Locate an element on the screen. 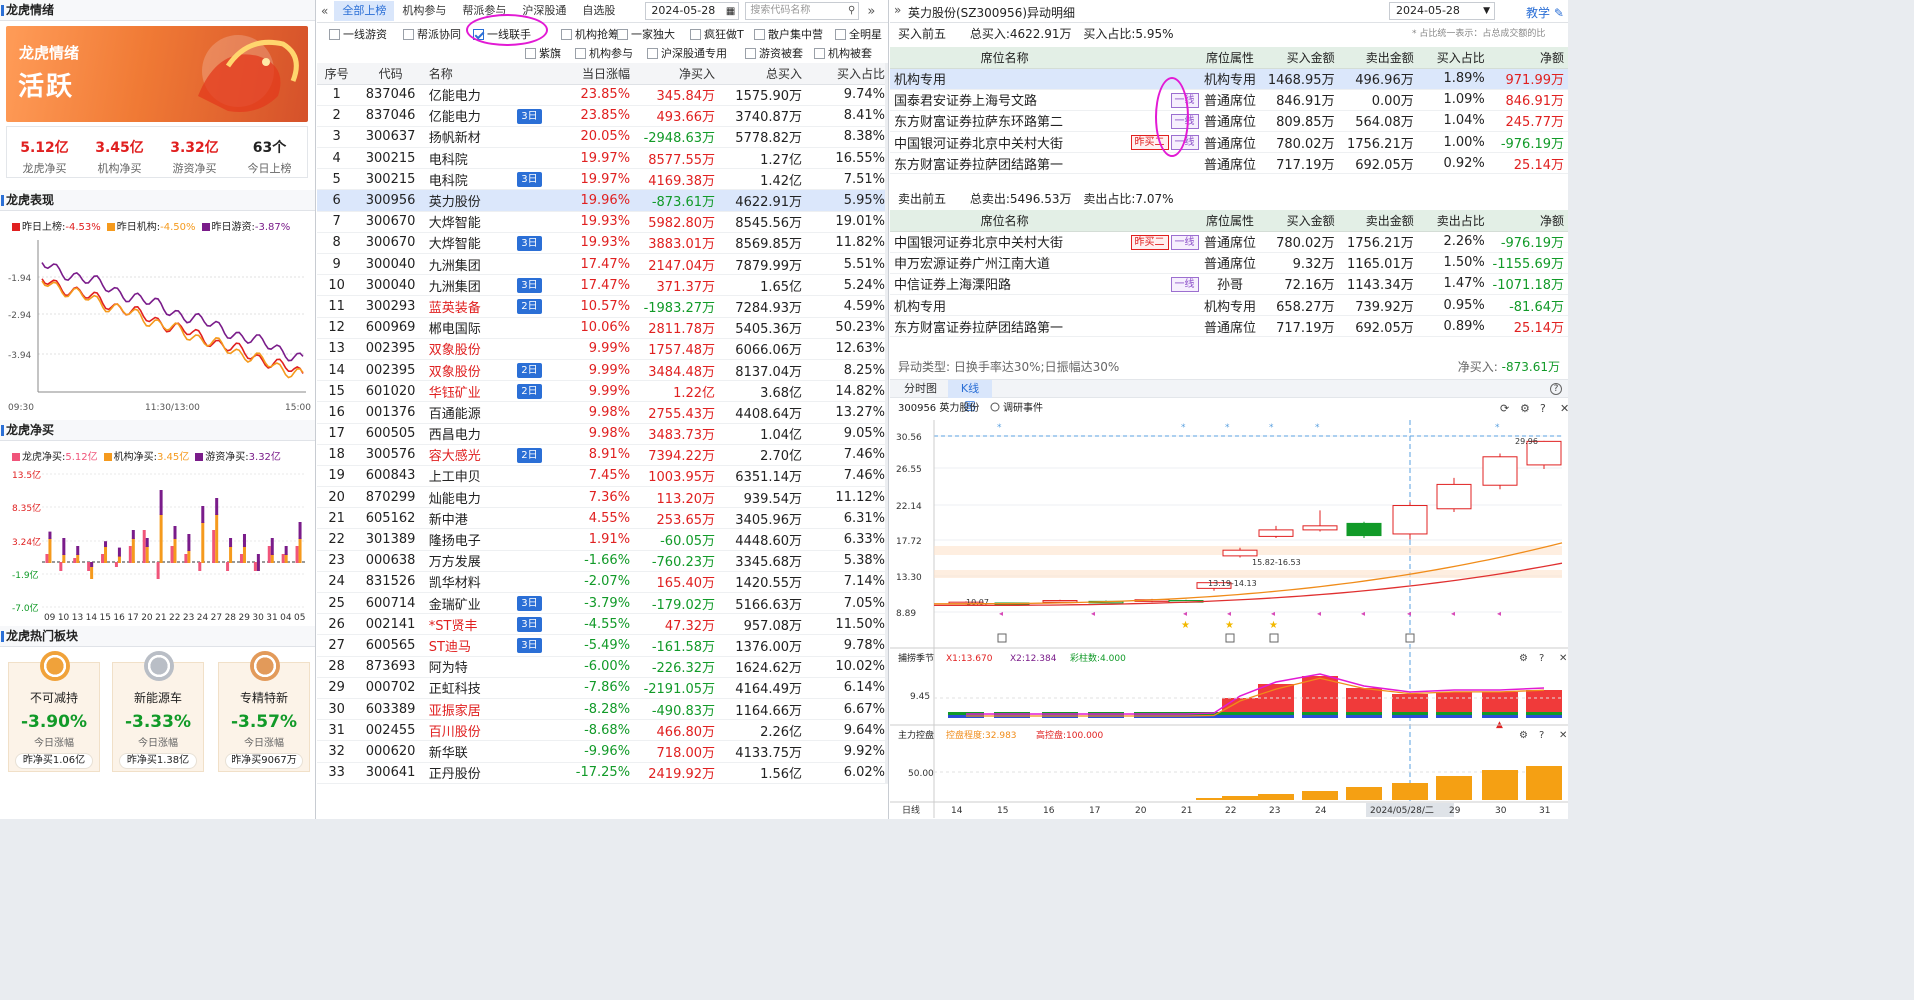  seat-row: 机构专用 机构专用 658.27万 739.92万 0.95% -81.64万 is located at coordinates (1229, 305).